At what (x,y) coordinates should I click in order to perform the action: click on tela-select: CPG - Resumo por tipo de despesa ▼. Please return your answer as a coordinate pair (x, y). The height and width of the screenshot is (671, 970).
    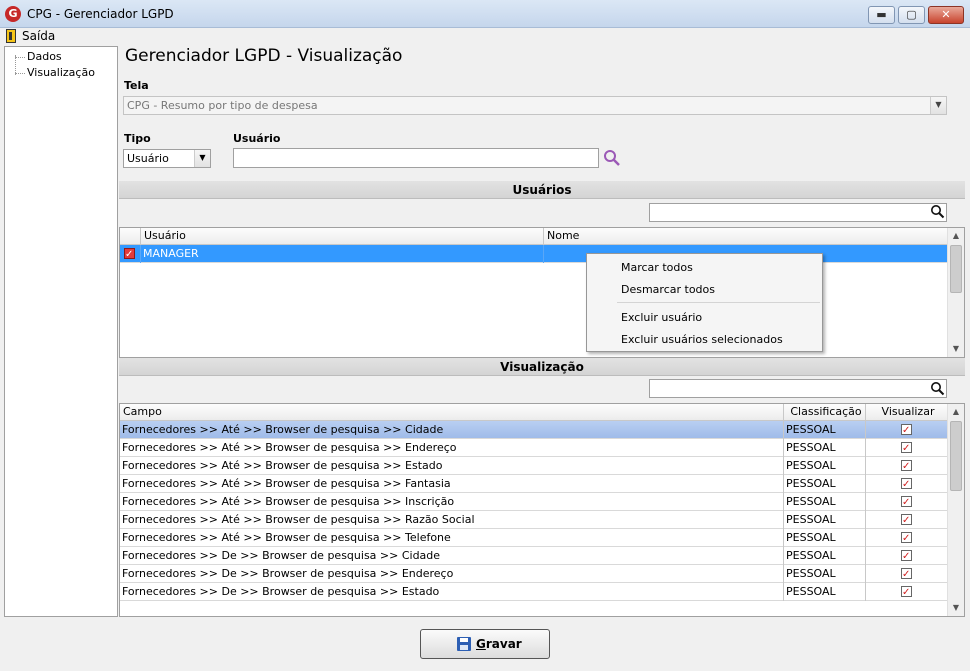
    Looking at the image, I should click on (535, 105).